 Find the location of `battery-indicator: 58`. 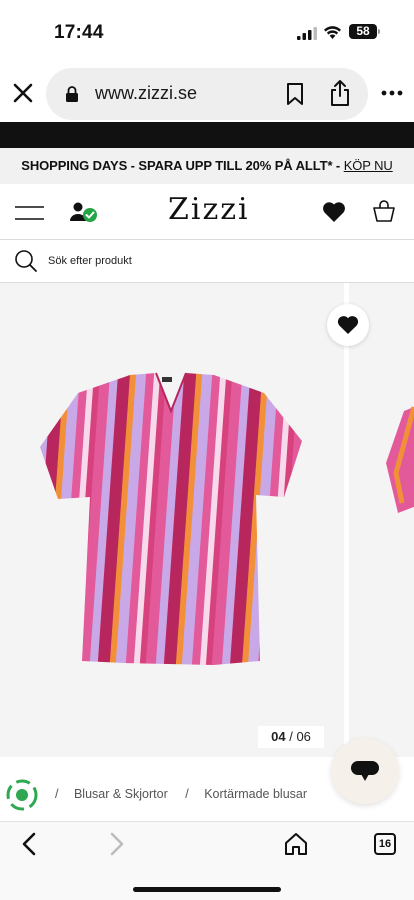

battery-indicator: 58 is located at coordinates (363, 31).